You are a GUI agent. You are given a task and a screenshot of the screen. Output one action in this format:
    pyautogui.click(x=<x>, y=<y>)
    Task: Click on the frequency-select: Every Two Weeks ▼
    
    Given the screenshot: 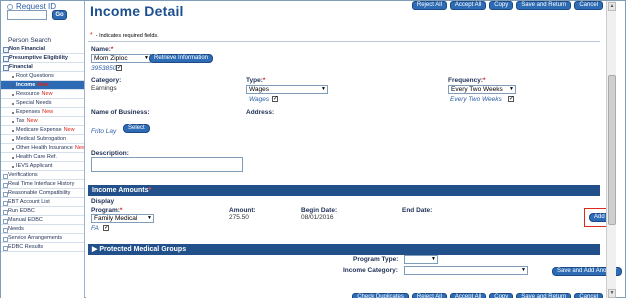 What is the action you would take?
    pyautogui.click(x=482, y=89)
    